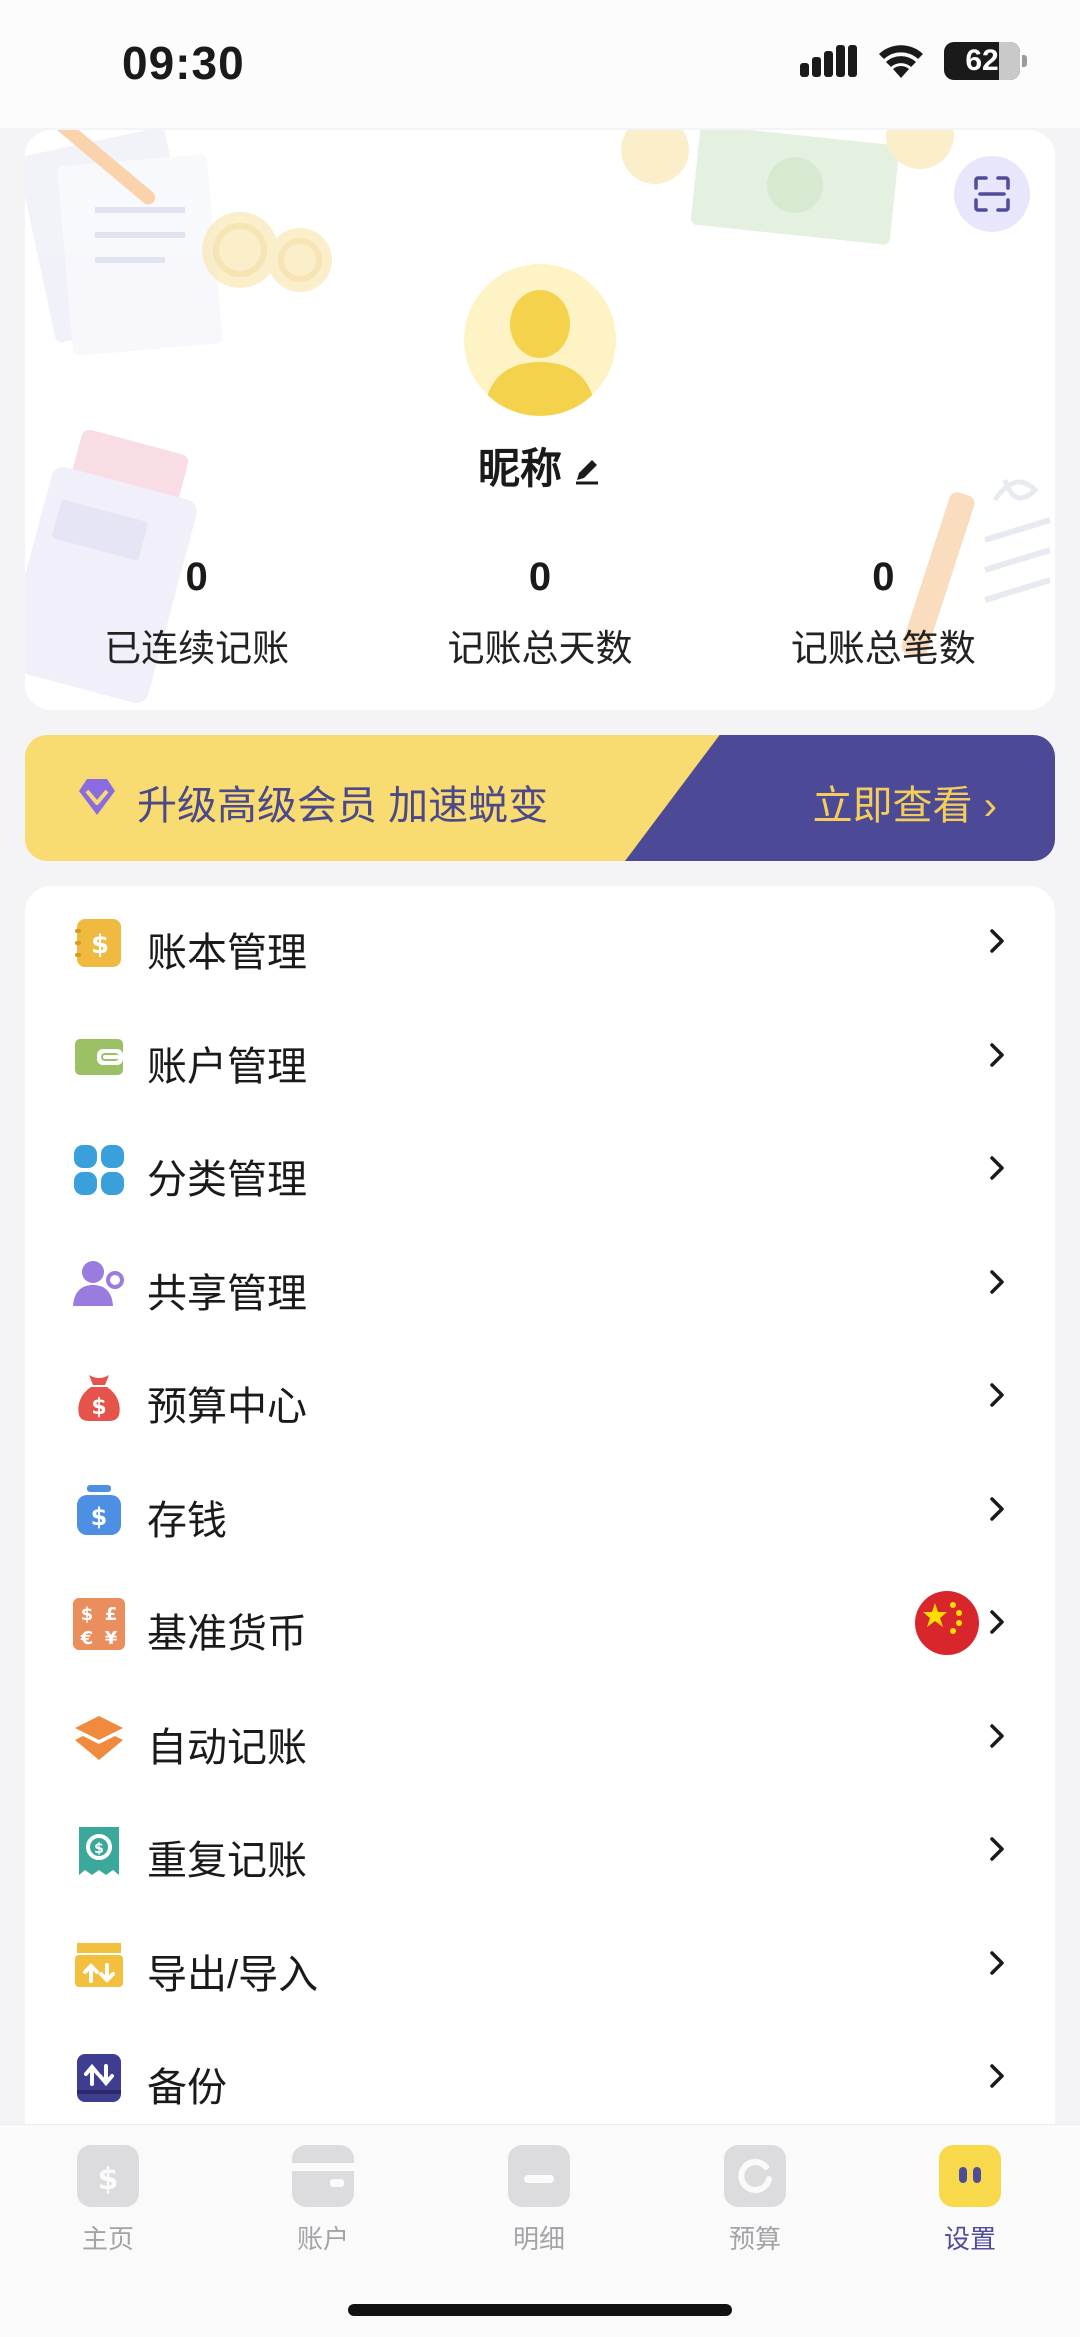 This screenshot has width=1080, height=2337. Describe the element at coordinates (99, 1964) in the screenshot. I see `export-import-box-icon` at that location.